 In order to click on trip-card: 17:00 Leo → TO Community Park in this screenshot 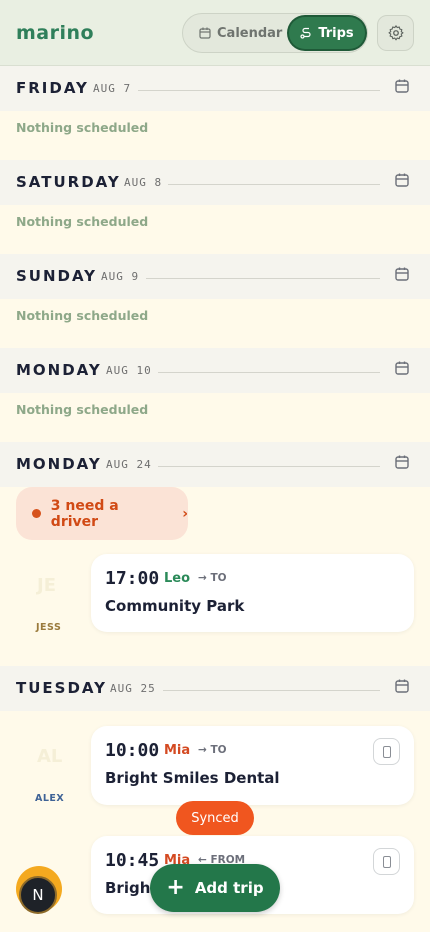, I will do `click(252, 593)`.